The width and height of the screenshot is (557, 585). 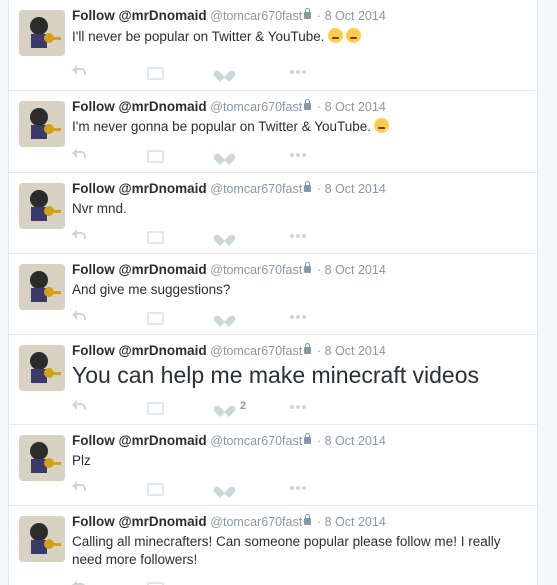 I want to click on tweet-actions: 2, so click(x=202, y=407).